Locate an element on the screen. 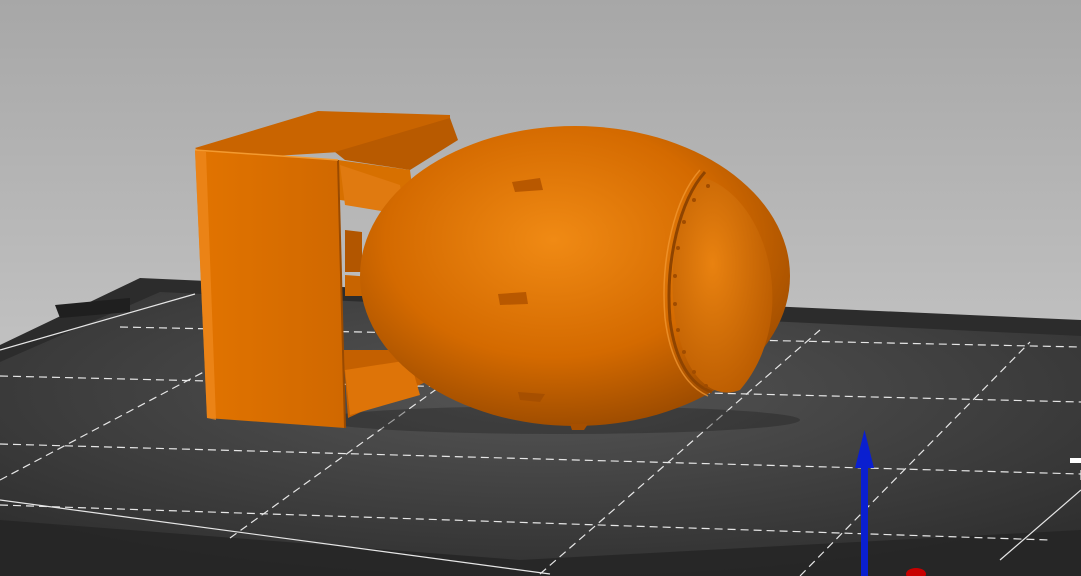 Image resolution: width=1081 pixels, height=576 pixels. z-axis-icon is located at coordinates (864, 519).